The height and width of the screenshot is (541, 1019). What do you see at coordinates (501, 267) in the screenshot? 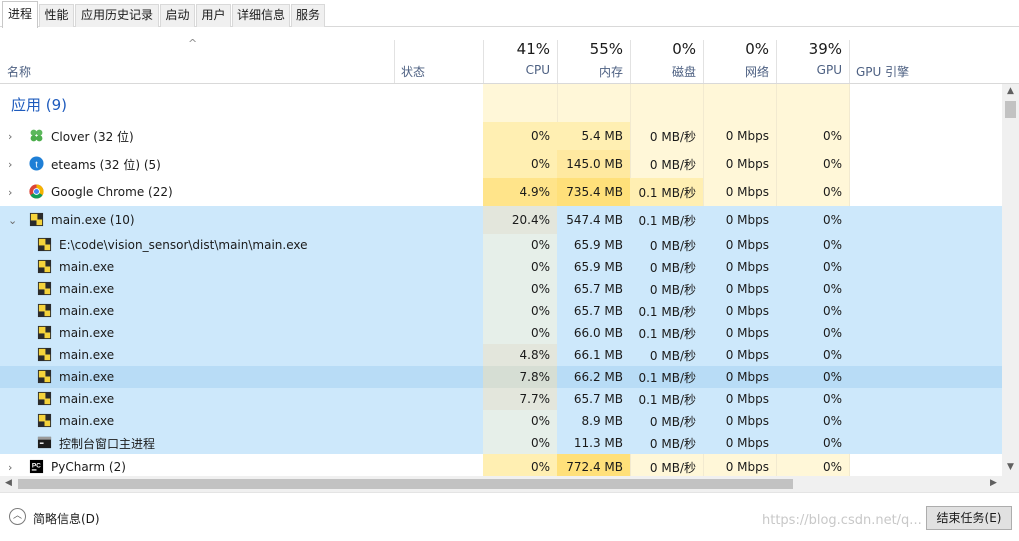
I see `child-process-row: main.exe 0% 65.9 MB 0 MB/秒 0 Mbps 0%` at bounding box center [501, 267].